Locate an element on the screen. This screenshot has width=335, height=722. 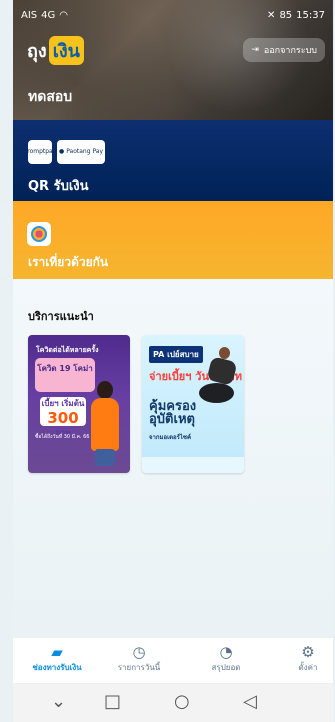
woman-head is located at coordinates (105, 390).